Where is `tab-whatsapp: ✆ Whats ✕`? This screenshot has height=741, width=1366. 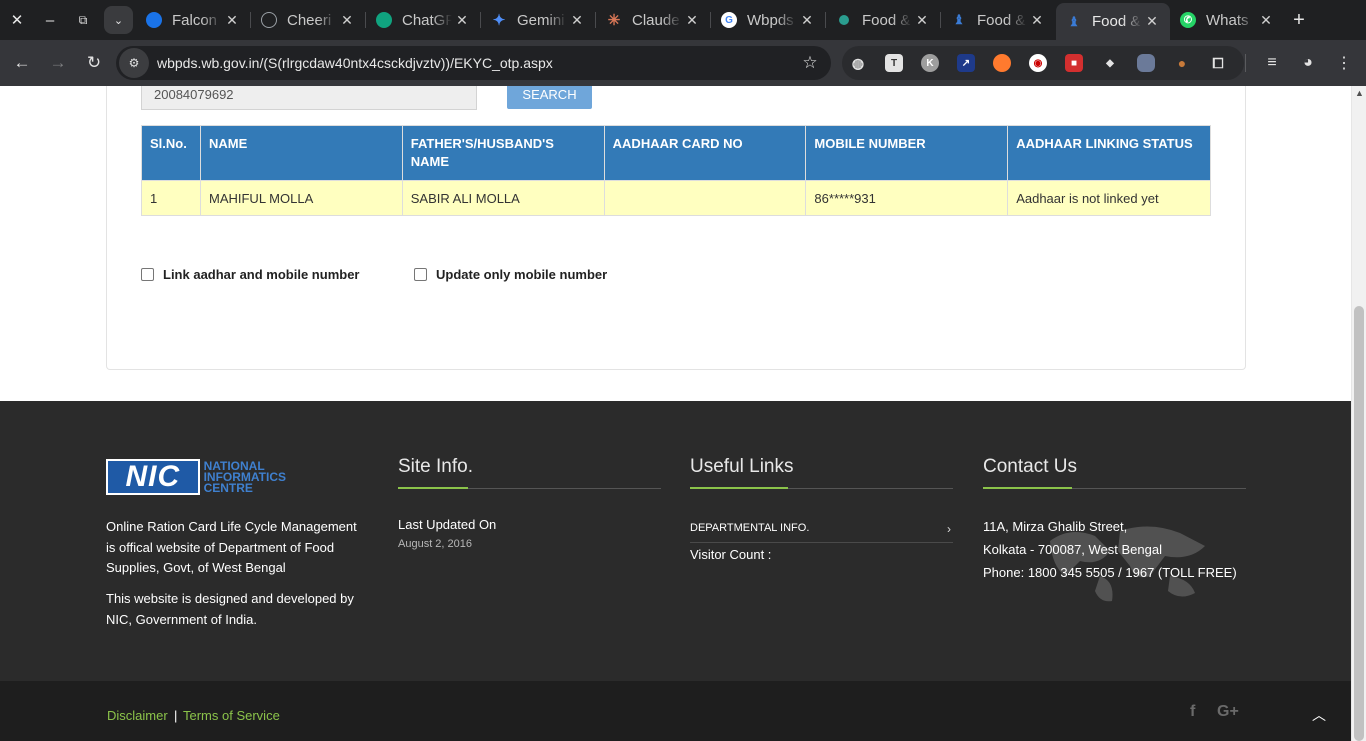
tab-whatsapp: ✆ Whats ✕ is located at coordinates (1227, 20).